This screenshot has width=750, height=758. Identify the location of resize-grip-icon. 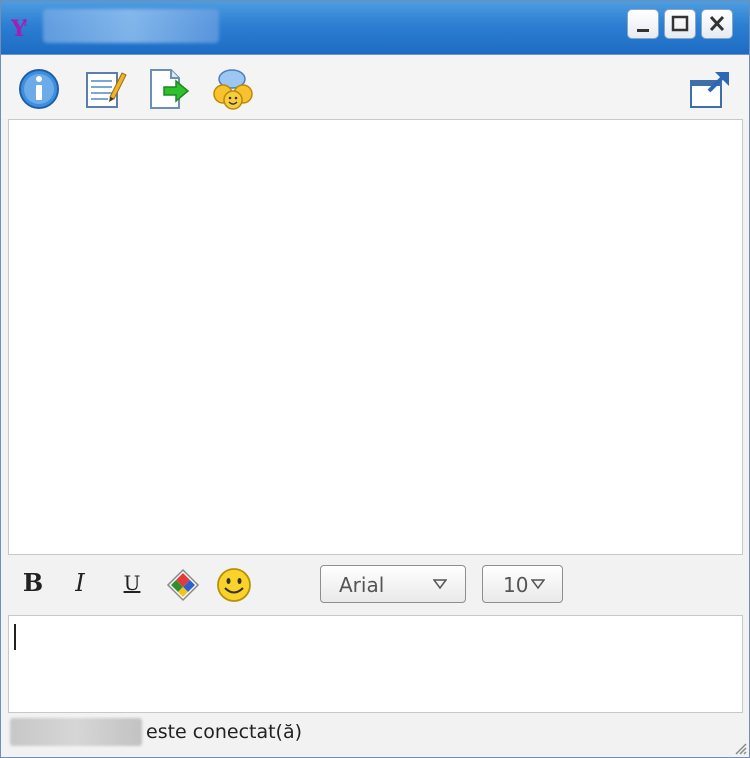
(739, 747).